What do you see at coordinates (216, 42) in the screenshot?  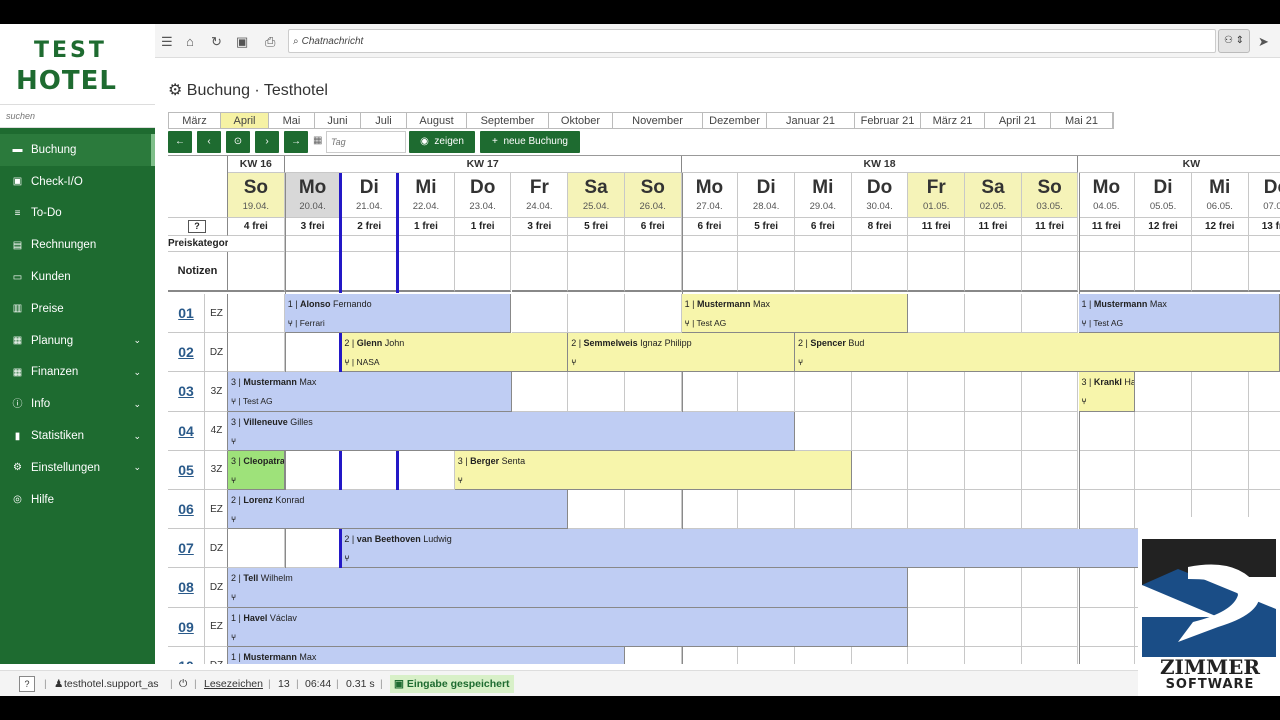 I see `refresh-icon: ↻` at bounding box center [216, 42].